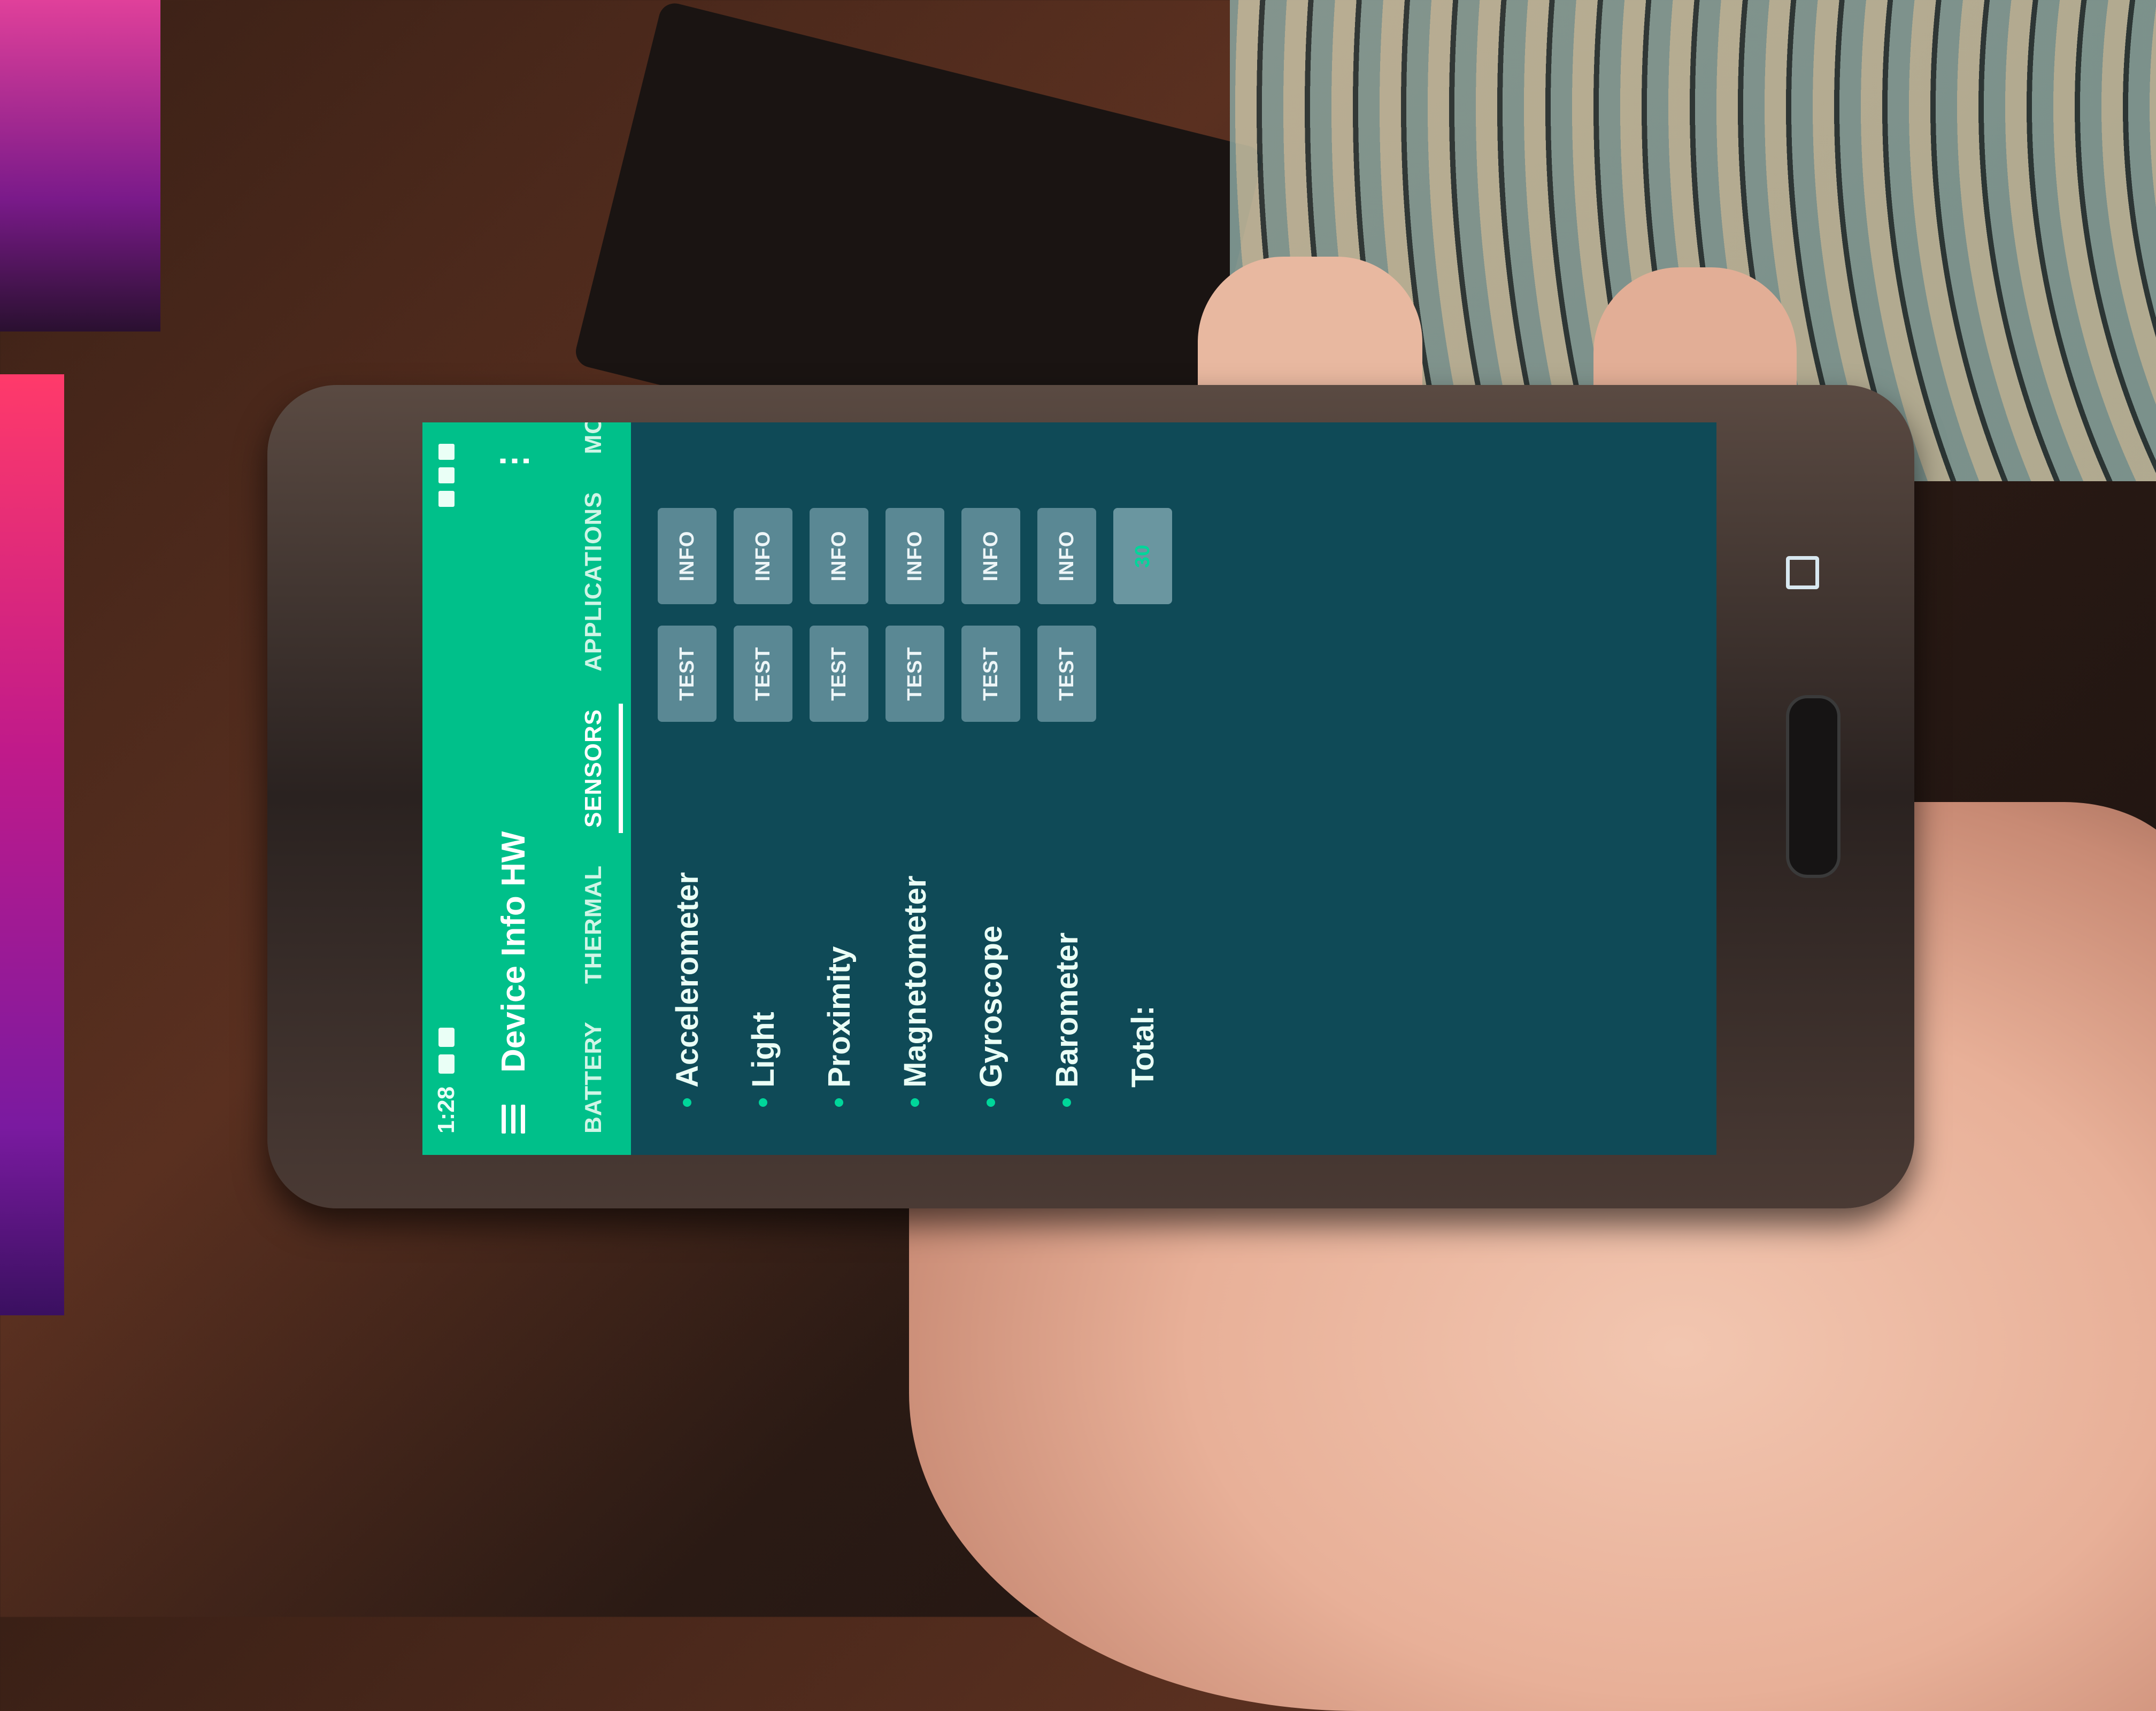 The width and height of the screenshot is (2156, 1711). What do you see at coordinates (990, 1007) in the screenshot?
I see `sensor-name: Gyroscope` at bounding box center [990, 1007].